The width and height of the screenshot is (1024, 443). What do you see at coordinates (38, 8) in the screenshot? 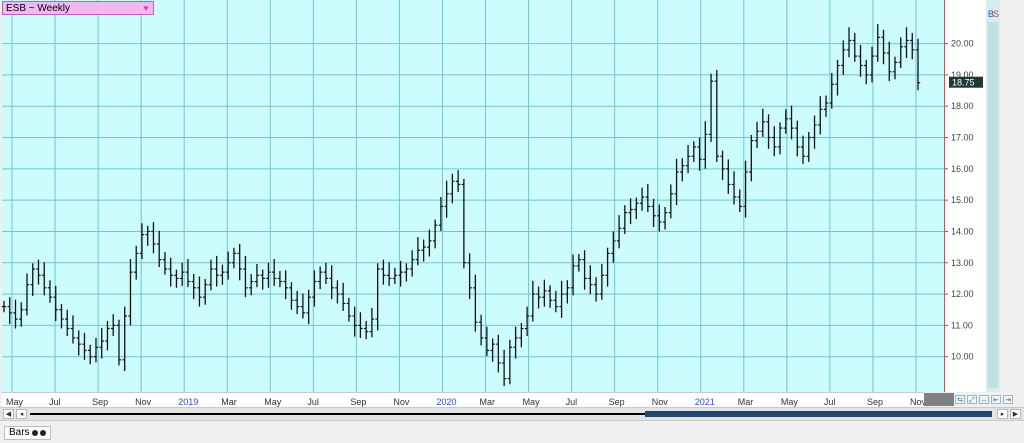
I see `symbol-label: ESB ~ Weekly` at bounding box center [38, 8].